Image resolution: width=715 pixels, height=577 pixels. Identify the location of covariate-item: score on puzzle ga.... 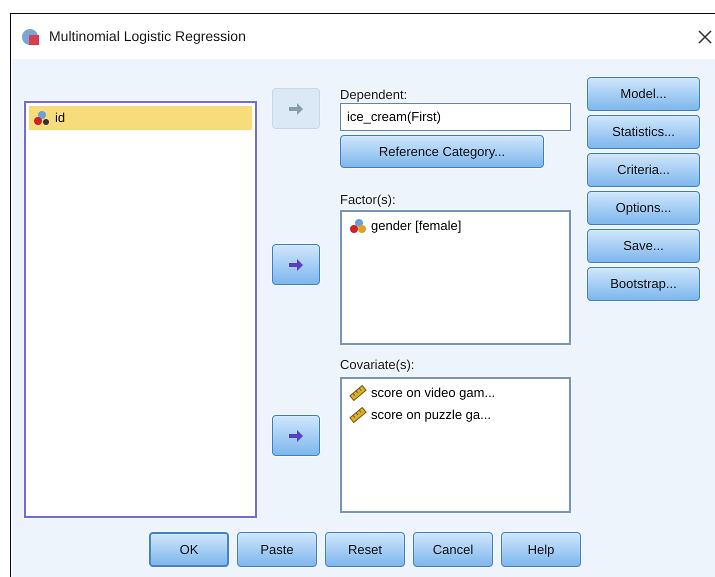
(455, 415).